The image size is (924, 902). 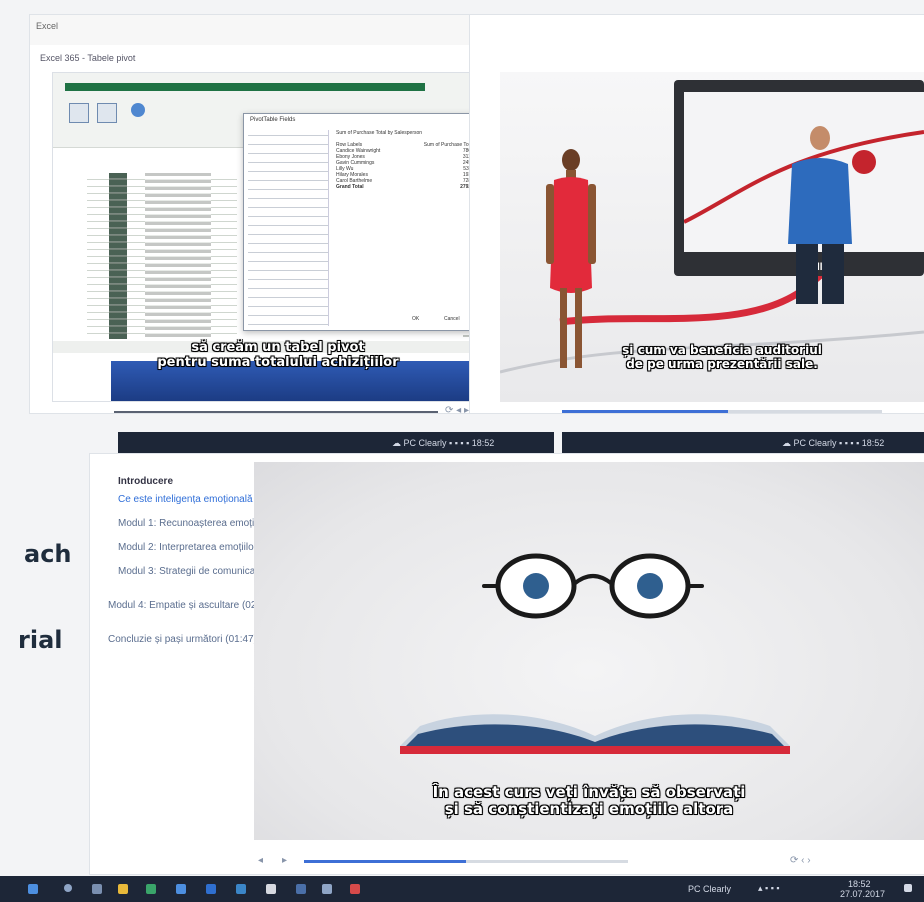 What do you see at coordinates (188, 523) in the screenshot?
I see `course-item: Modul 1: Recunoașterea emoțiilor (01:14)` at bounding box center [188, 523].